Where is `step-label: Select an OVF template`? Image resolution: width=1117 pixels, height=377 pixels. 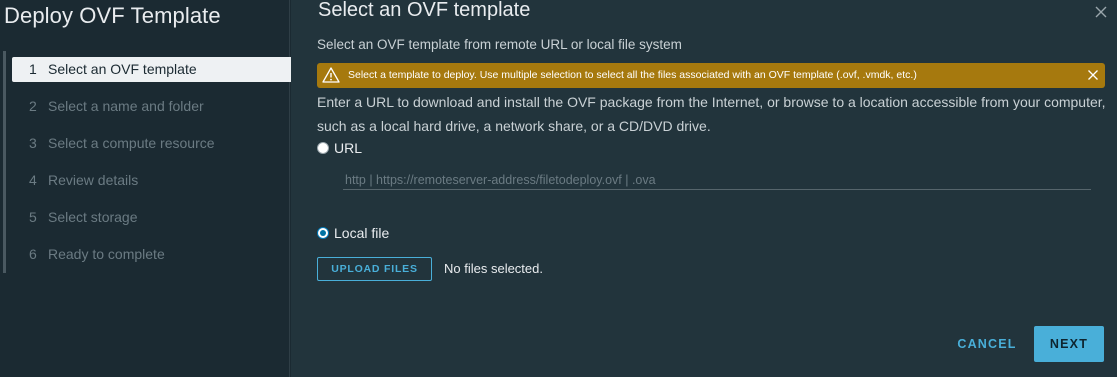
step-label: Select an OVF template is located at coordinates (122, 69).